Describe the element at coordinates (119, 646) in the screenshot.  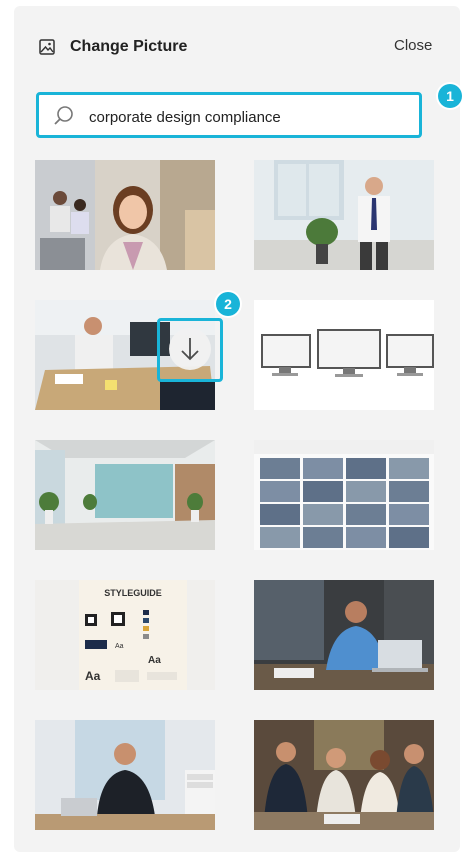
I see `styleguide-font-sample-small: Aa` at that location.